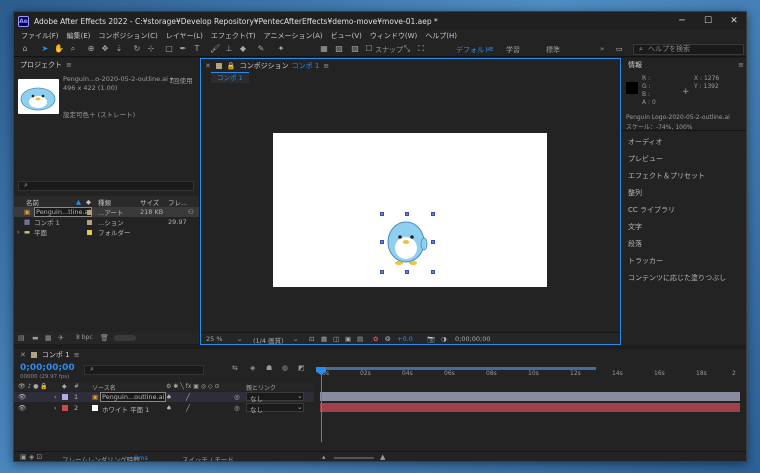 The width and height of the screenshot is (760, 473). Describe the element at coordinates (233, 36) in the screenshot. I see `menu-effect: エフェクト(T)` at that location.